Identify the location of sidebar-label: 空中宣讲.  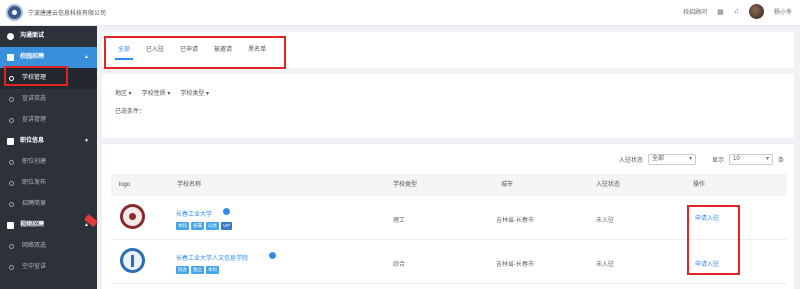
(34, 267).